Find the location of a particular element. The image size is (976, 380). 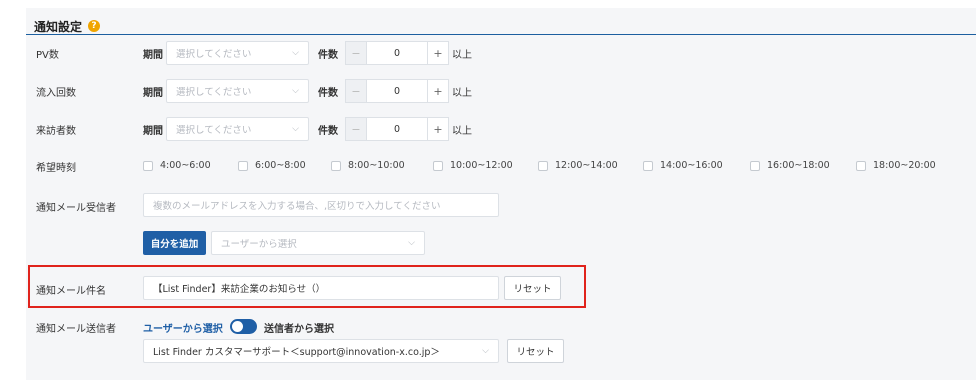

help-icon: ? is located at coordinates (94, 26).